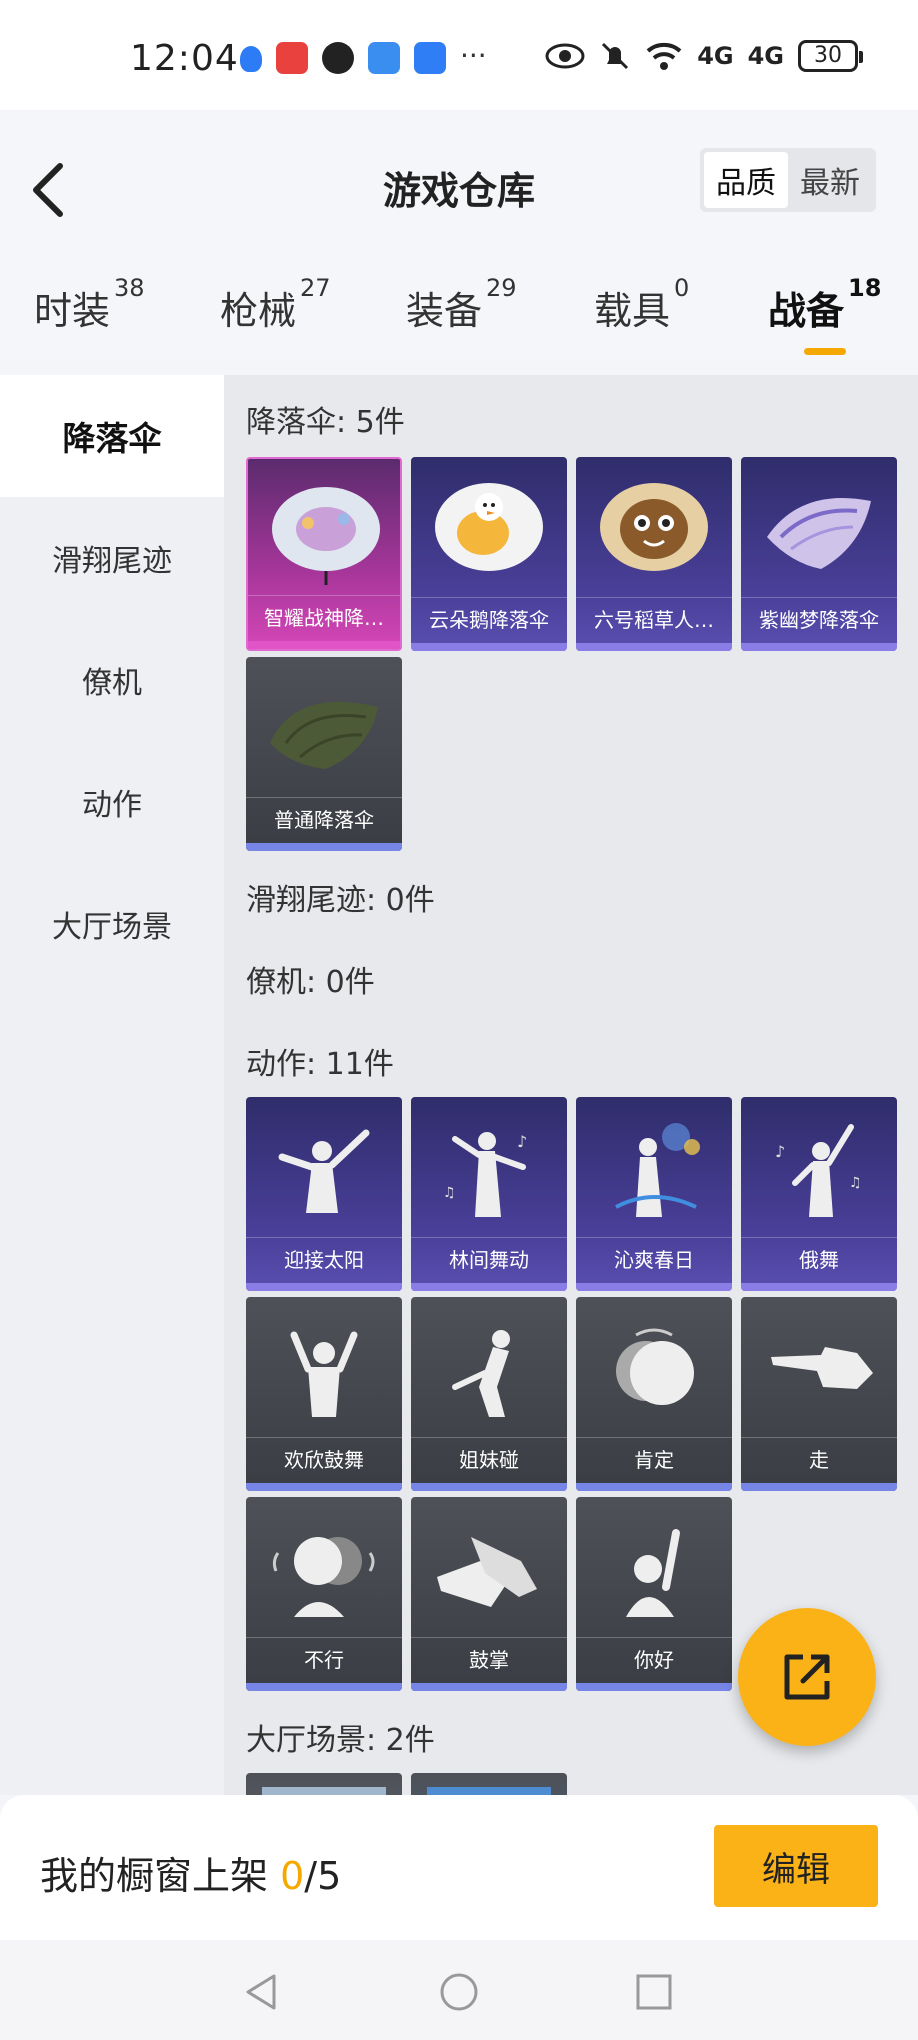  I want to click on sidebar-item-emotes: 动作, so click(112, 802).